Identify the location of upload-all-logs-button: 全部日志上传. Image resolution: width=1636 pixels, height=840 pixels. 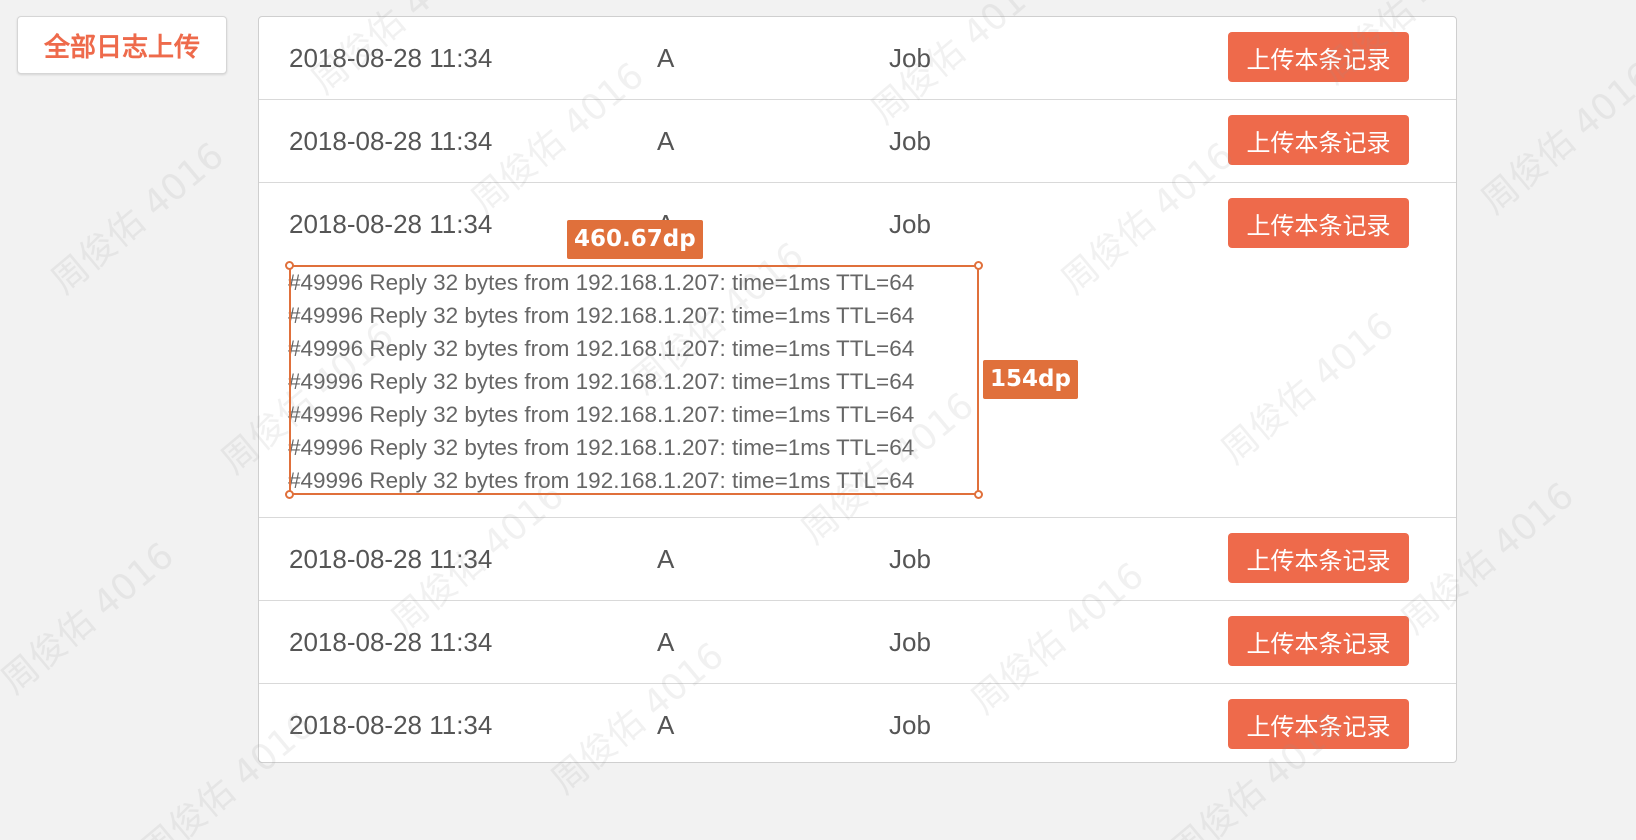
(122, 45).